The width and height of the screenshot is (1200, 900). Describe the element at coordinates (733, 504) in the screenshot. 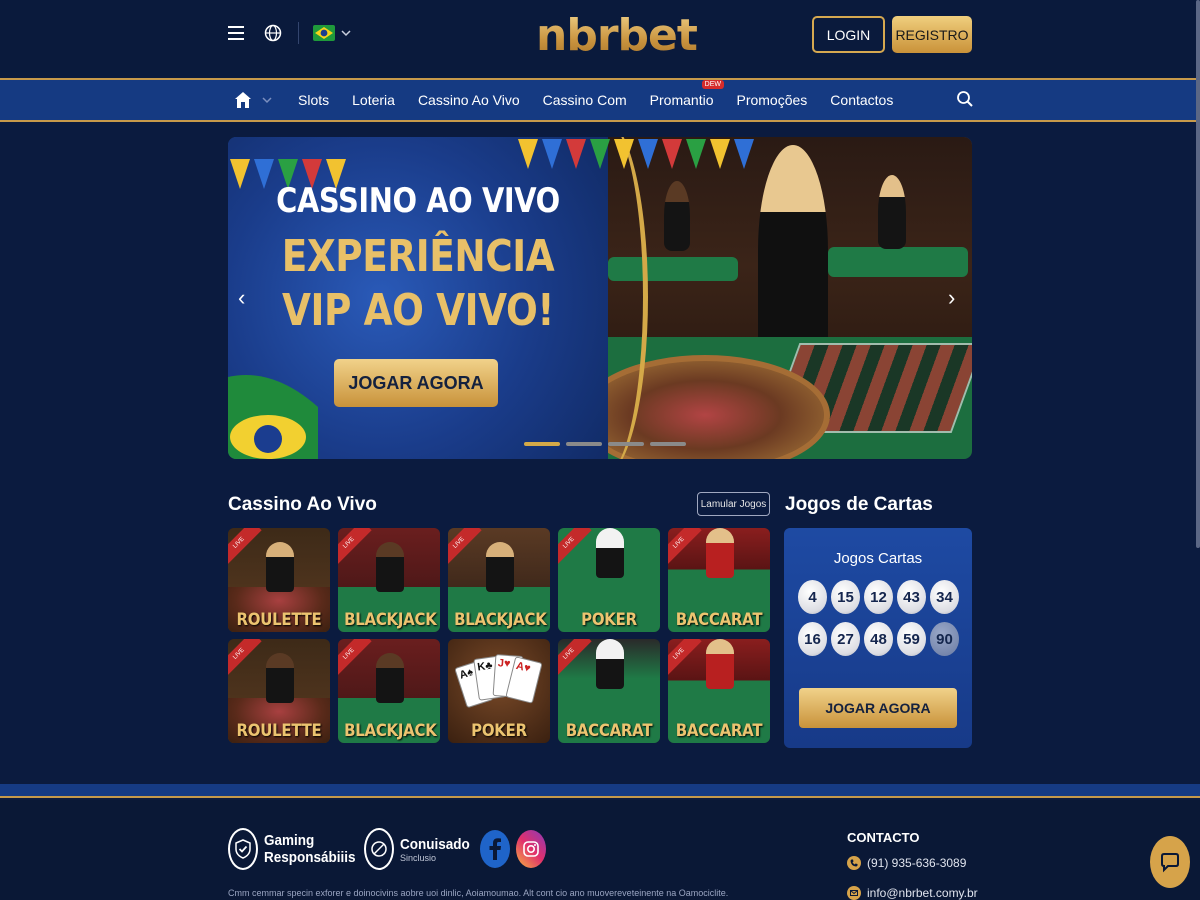

I see `view-all-games-button: Lamular Jogos` at that location.